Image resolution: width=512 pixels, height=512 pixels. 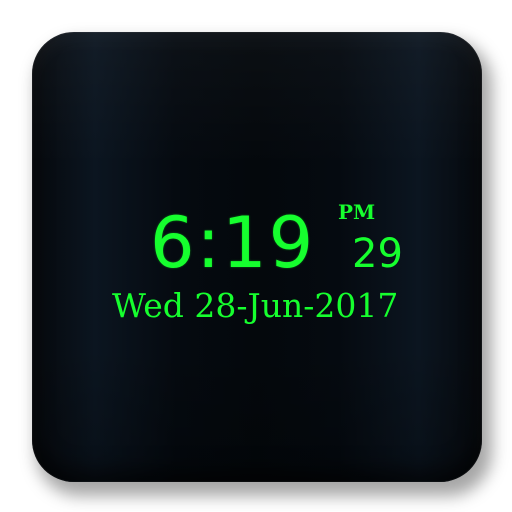 What do you see at coordinates (377, 254) in the screenshot?
I see `clock-seconds: 29` at bounding box center [377, 254].